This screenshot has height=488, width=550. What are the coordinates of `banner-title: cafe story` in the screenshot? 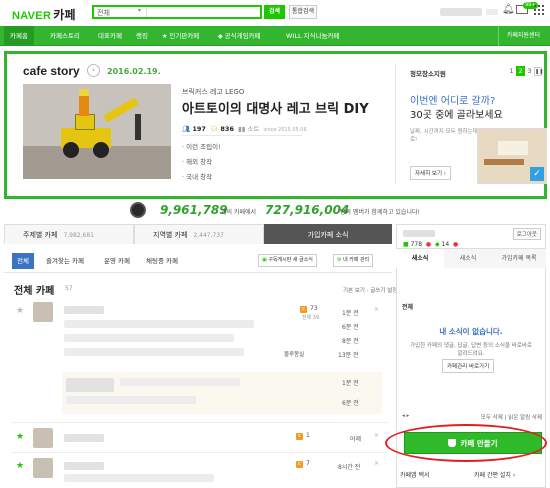 It's located at (51, 71).